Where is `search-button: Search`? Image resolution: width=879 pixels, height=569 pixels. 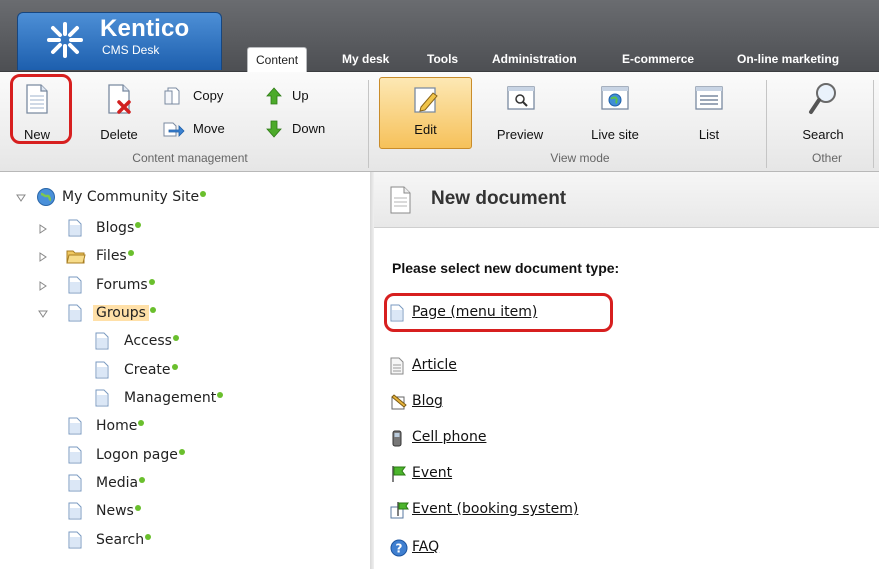 search-button: Search is located at coordinates (823, 113).